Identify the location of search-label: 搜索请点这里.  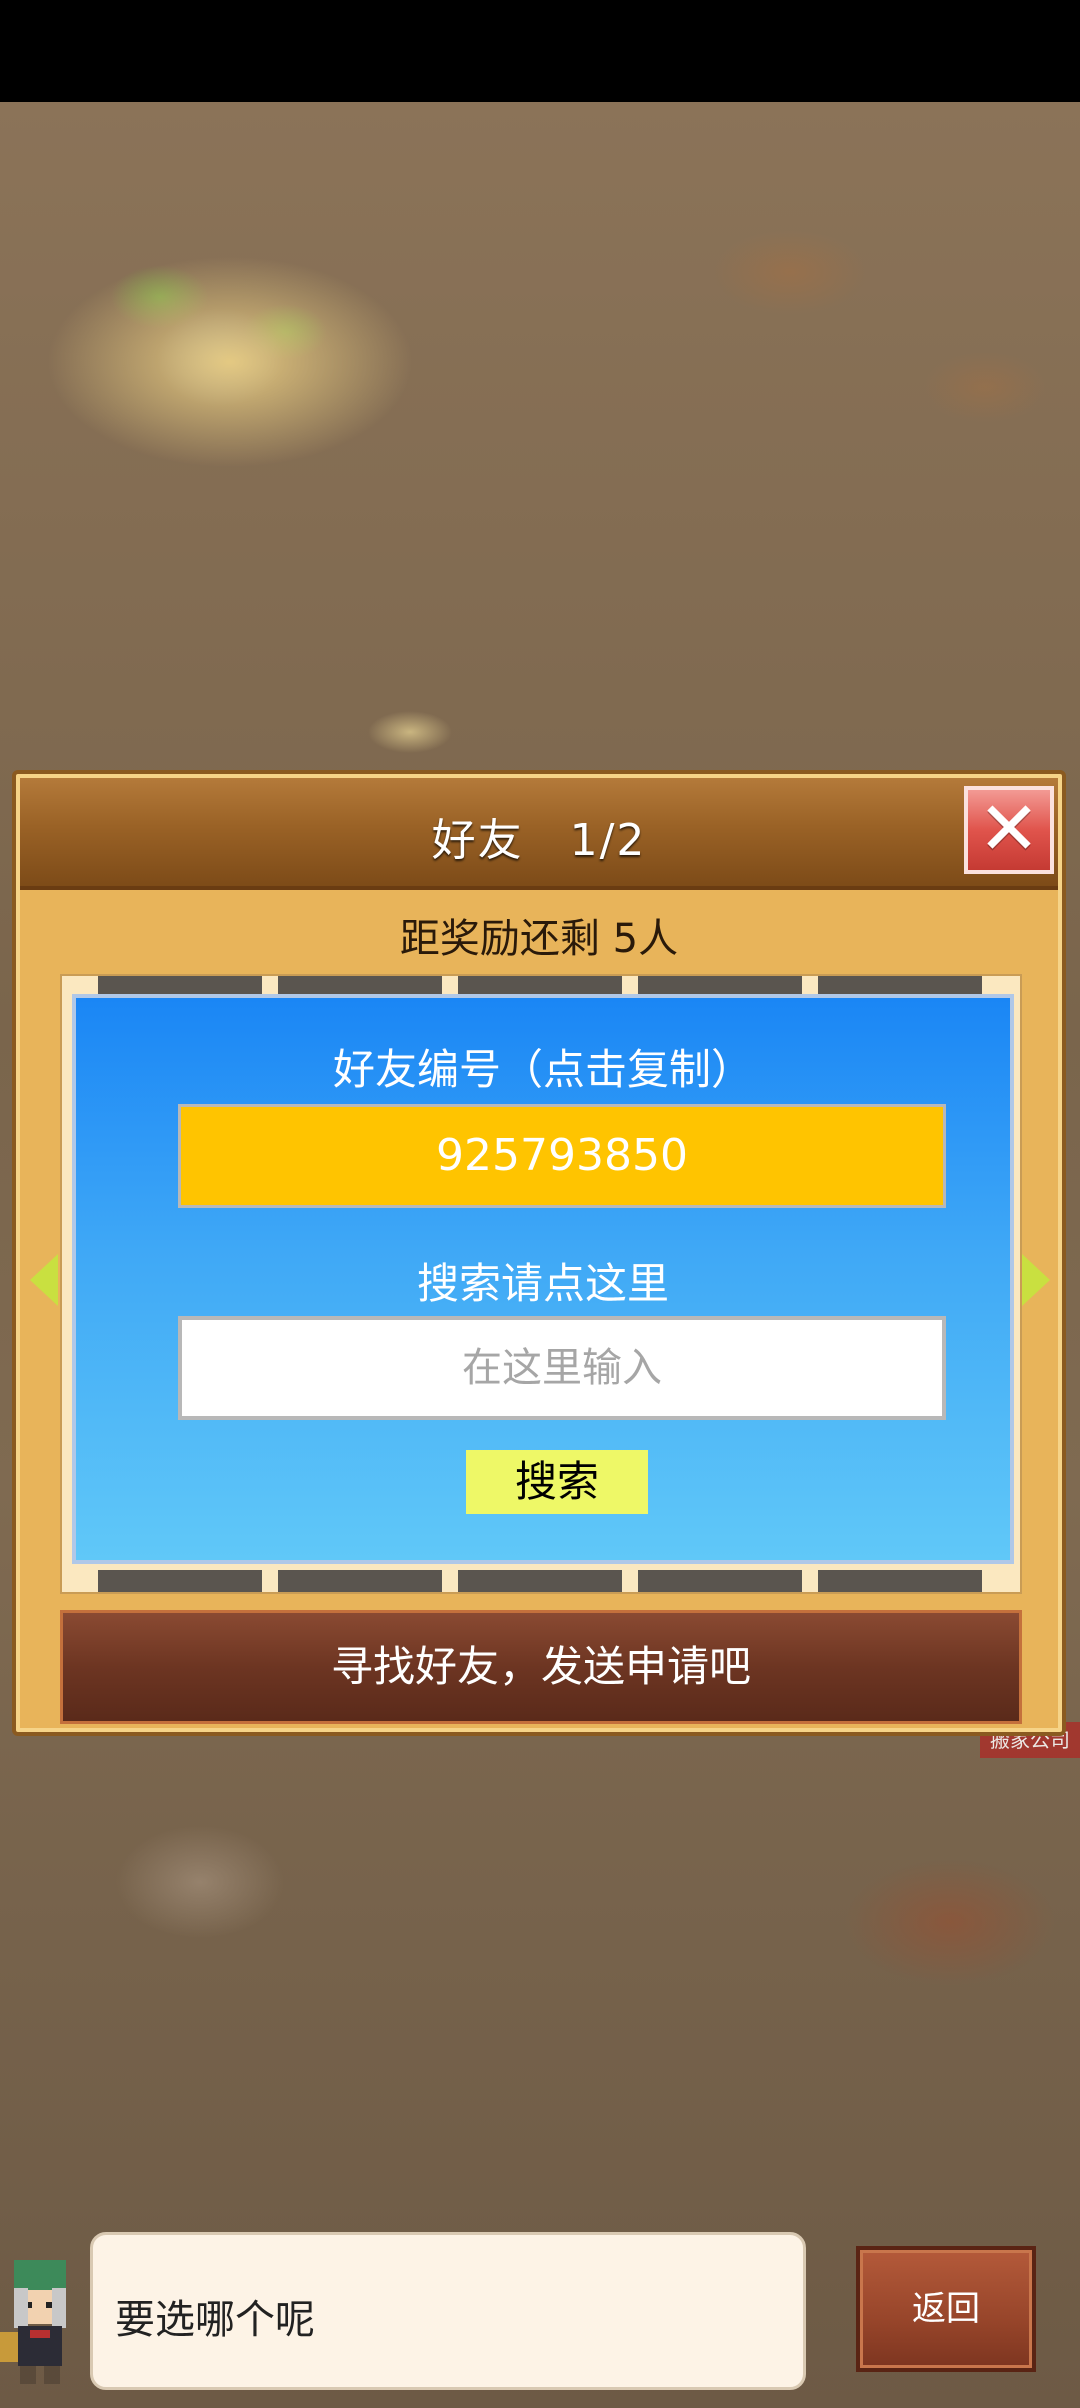
(542, 1283).